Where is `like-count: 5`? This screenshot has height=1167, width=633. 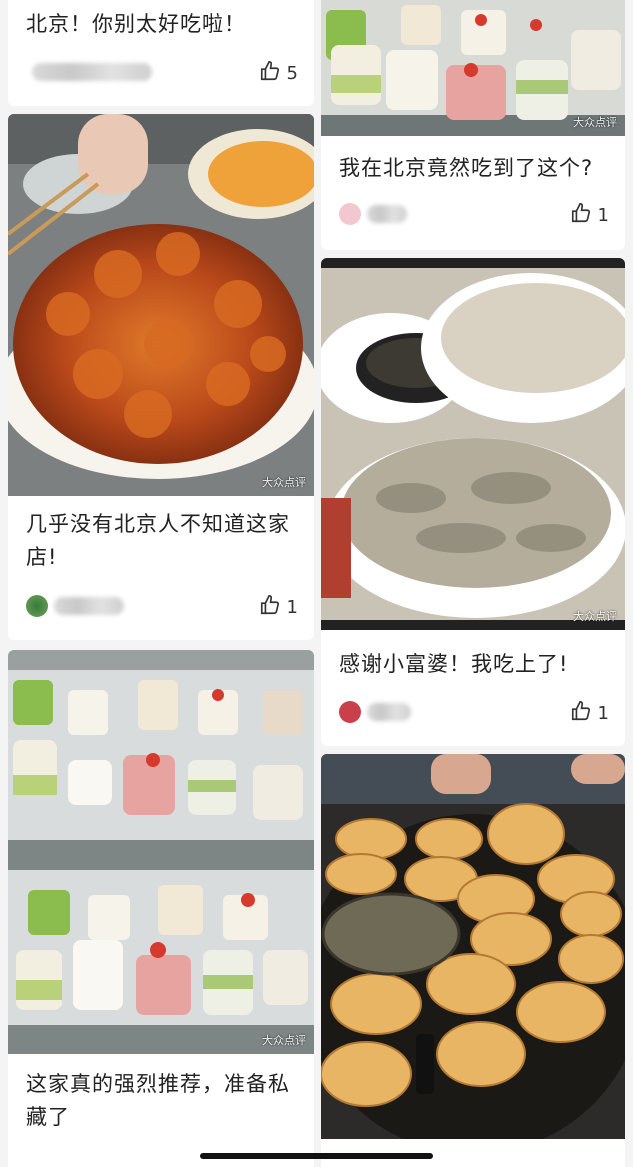
like-count: 5 is located at coordinates (292, 73).